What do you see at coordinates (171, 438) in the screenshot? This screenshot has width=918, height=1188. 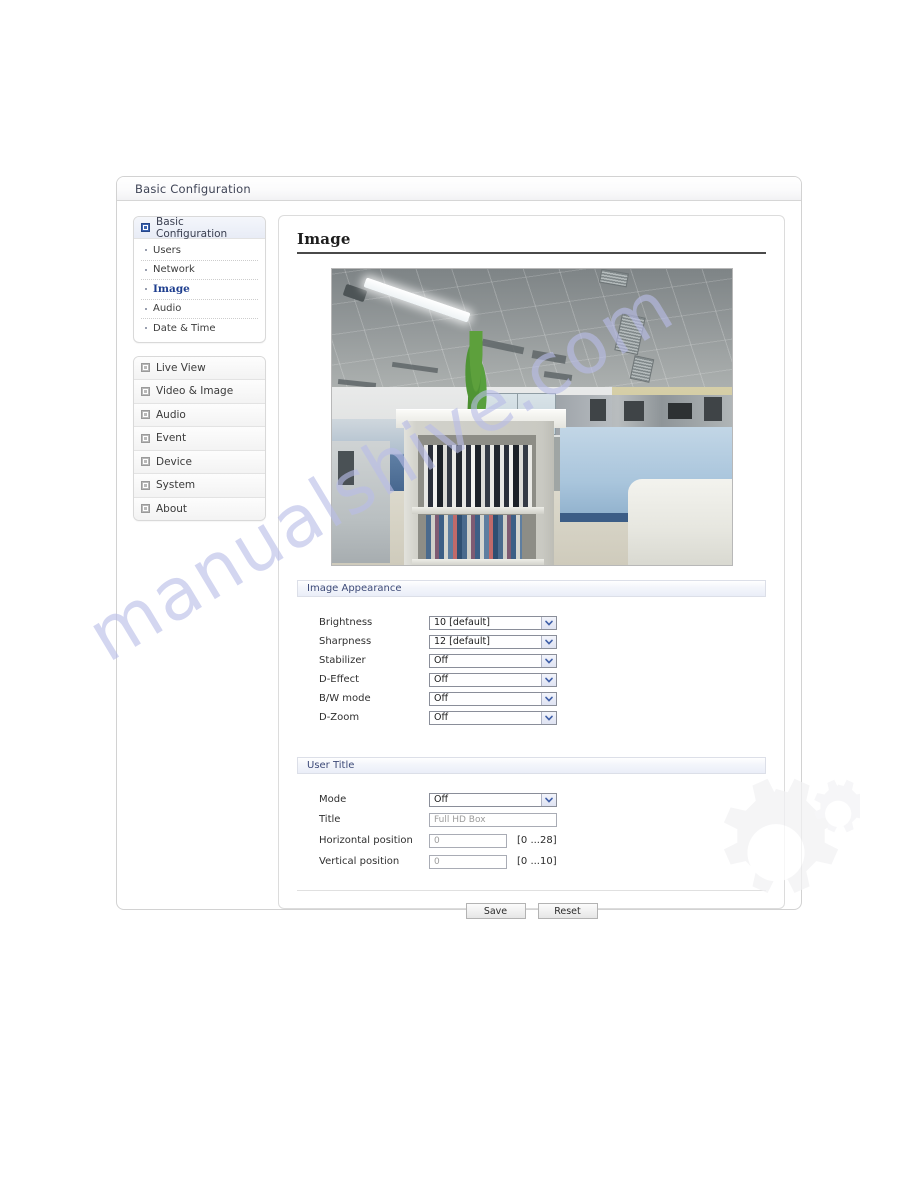 I see `sidebar-item-label: Event` at bounding box center [171, 438].